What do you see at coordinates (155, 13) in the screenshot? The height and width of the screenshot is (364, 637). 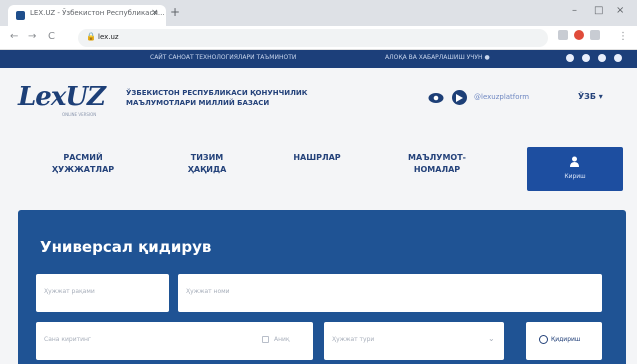 I see `tab-close-icon: ×` at bounding box center [155, 13].